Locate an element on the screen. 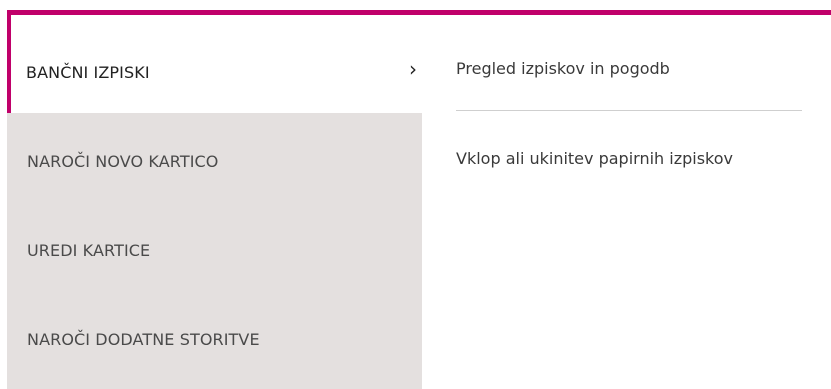 The width and height of the screenshot is (831, 389). submenu-link-pregled-izpiskov: Pregled izpiskov in pogodb is located at coordinates (626, 69).